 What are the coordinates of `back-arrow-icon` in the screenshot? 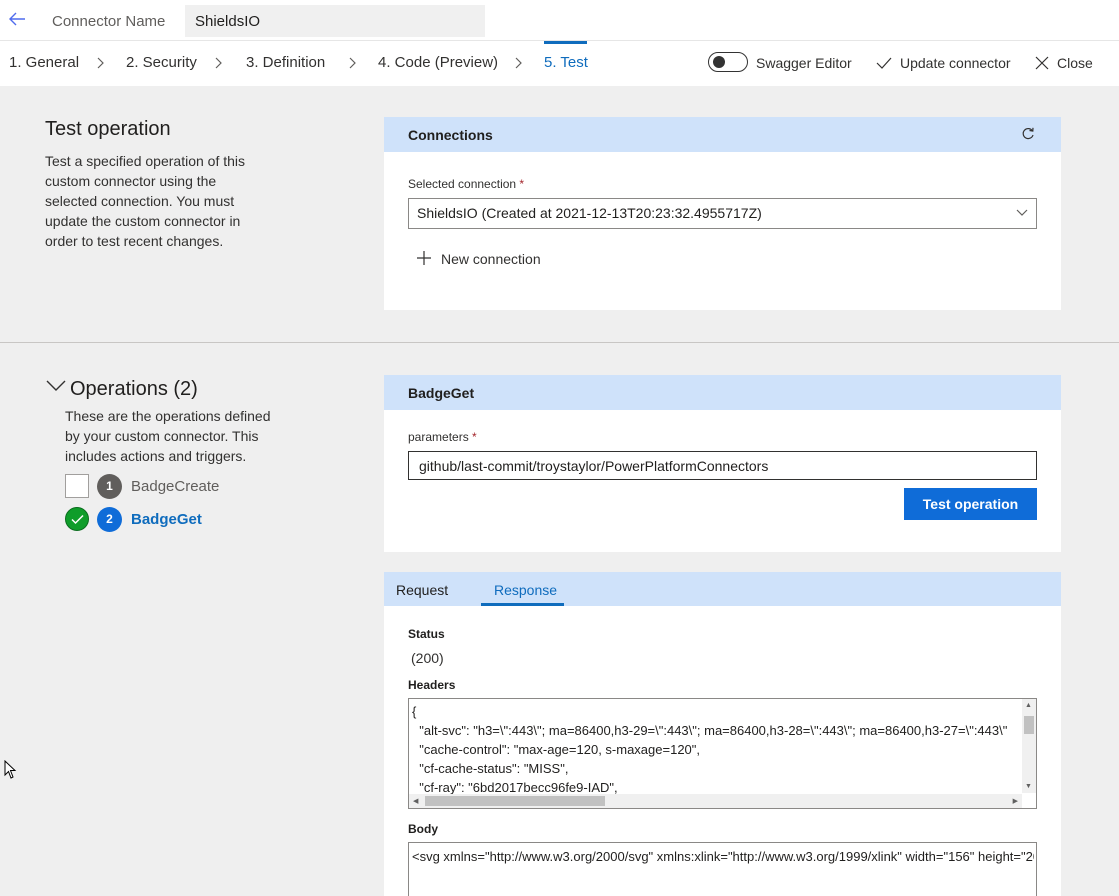 It's located at (17, 19).